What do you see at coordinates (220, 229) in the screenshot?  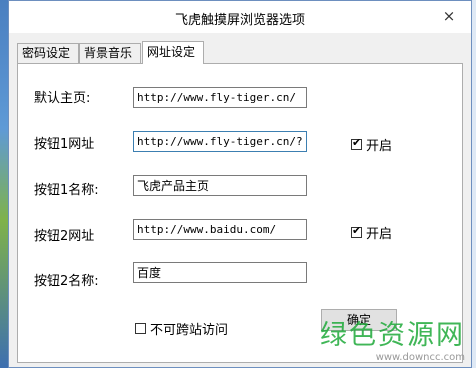 I see `button2-url-input` at bounding box center [220, 229].